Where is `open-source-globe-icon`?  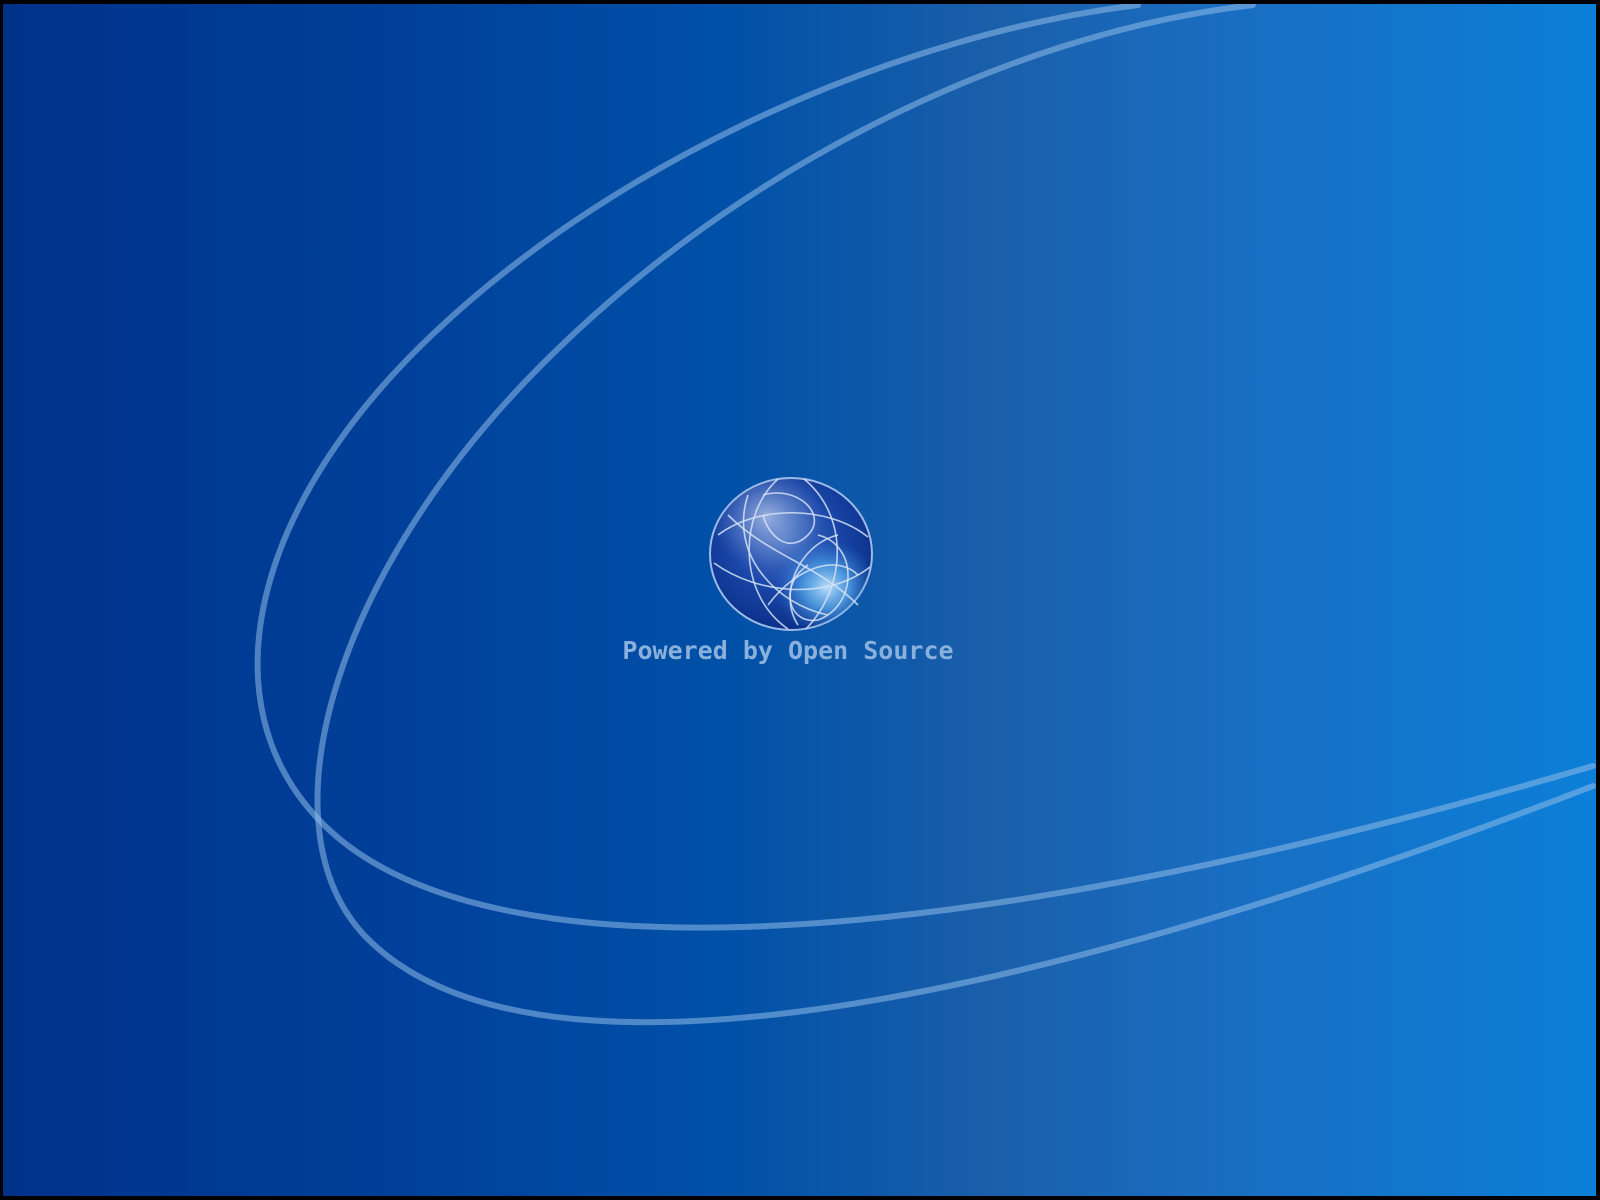 open-source-globe-icon is located at coordinates (791, 554).